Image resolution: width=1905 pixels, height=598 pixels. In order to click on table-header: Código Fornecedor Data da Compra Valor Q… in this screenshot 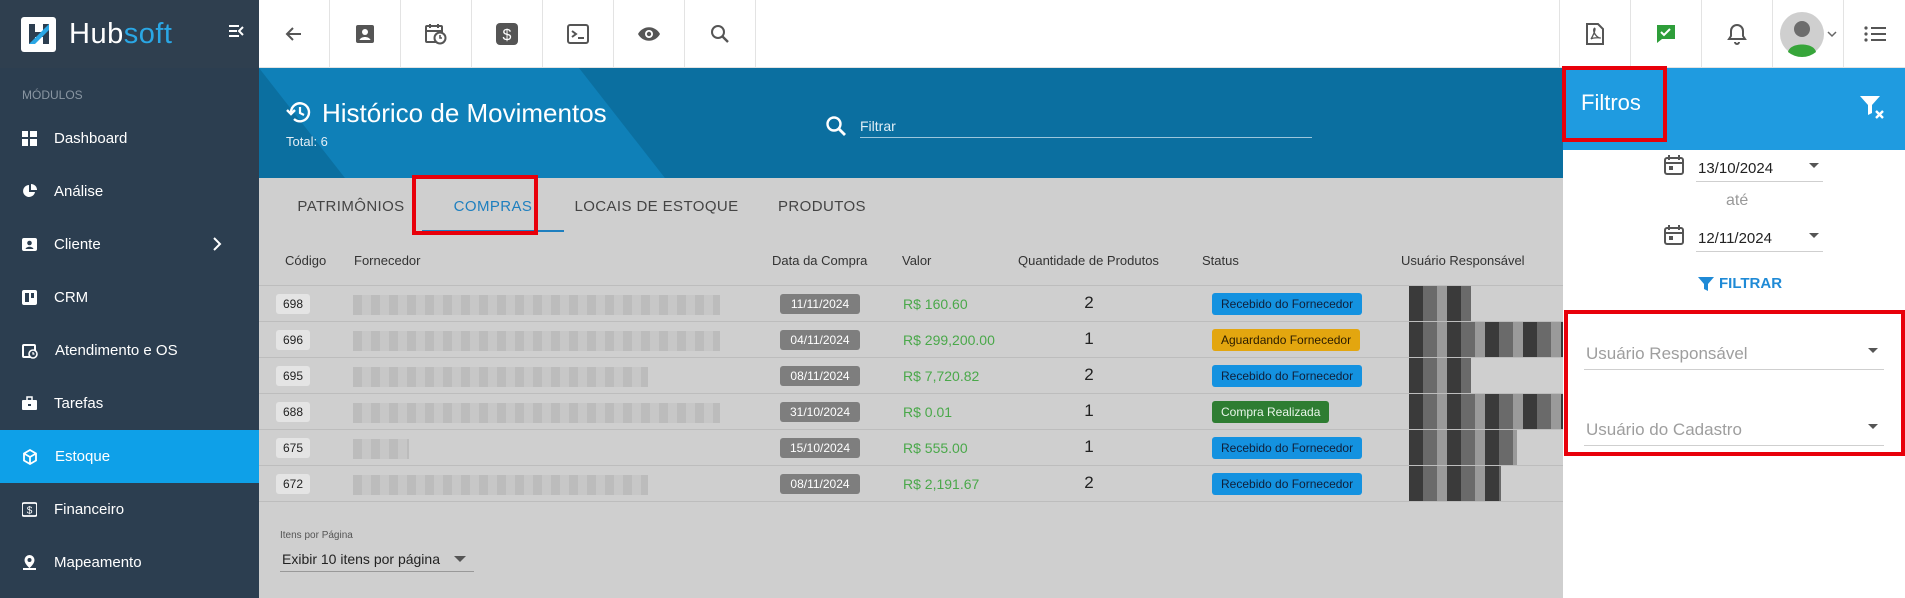, I will do `click(911, 260)`.